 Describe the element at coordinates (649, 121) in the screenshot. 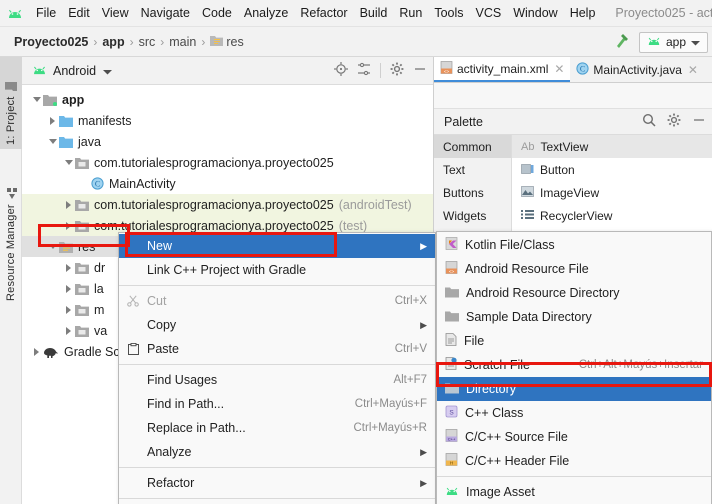

I see `search-icon` at that location.